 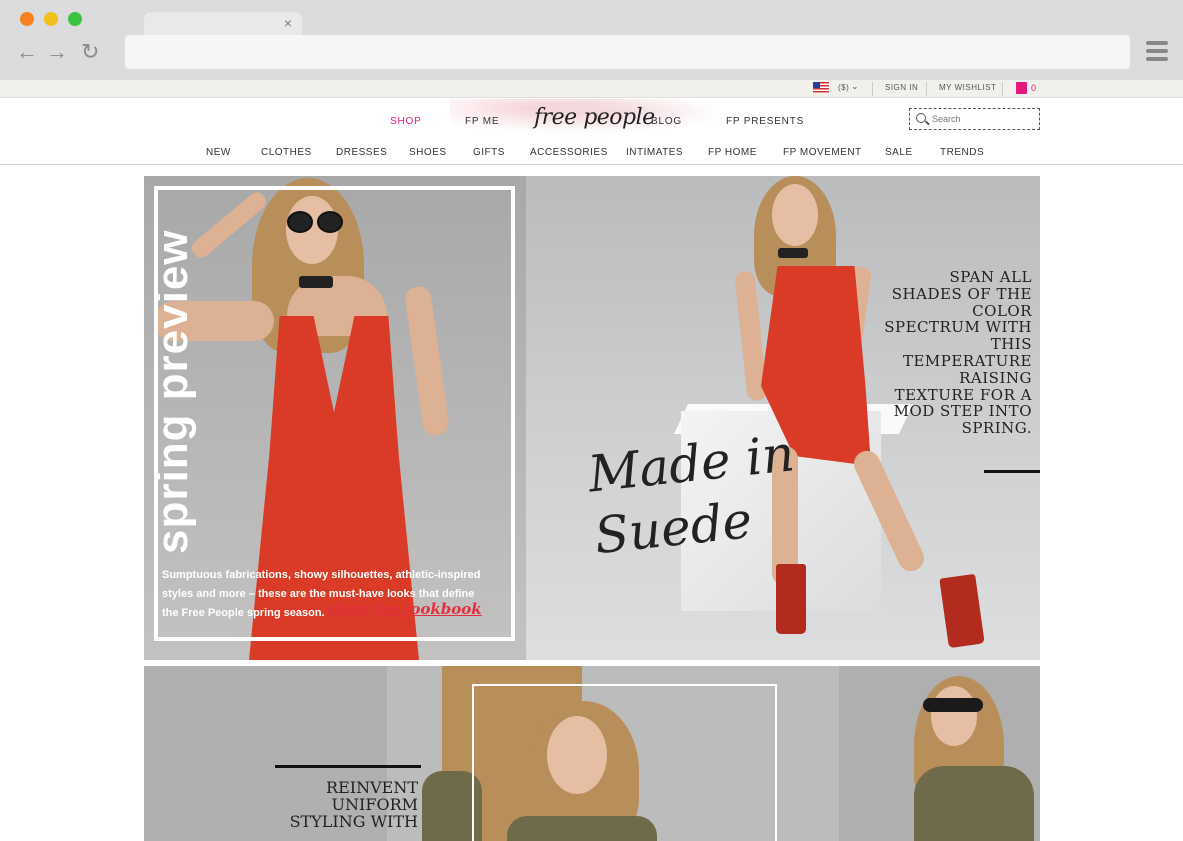 I want to click on bag-count: 0, so click(x=1033, y=88).